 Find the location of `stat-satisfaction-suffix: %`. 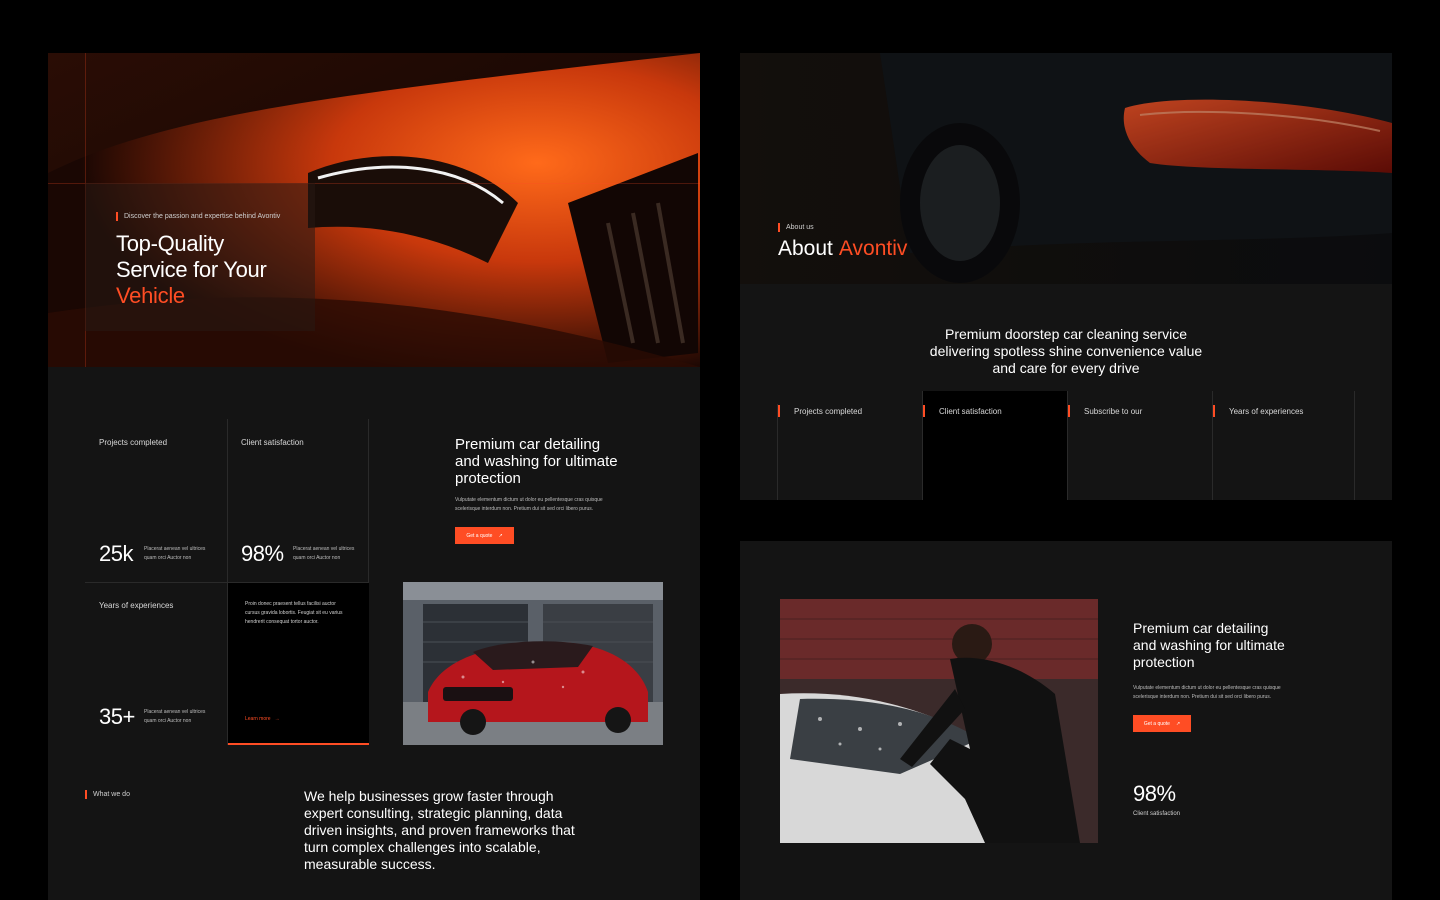

stat-satisfaction-suffix: % is located at coordinates (274, 553).